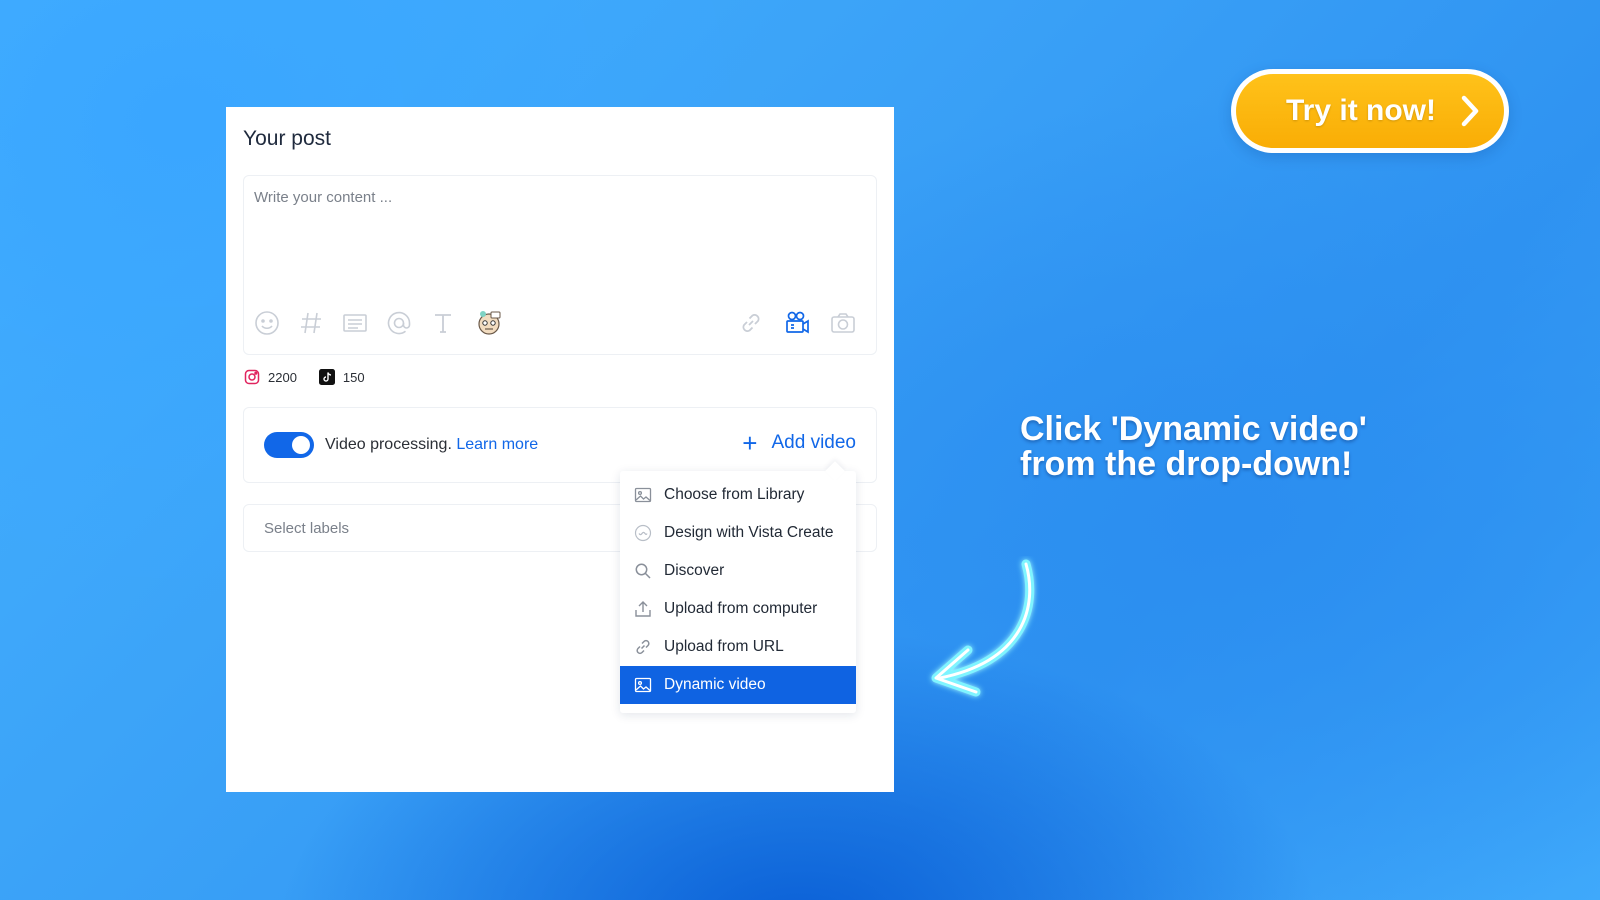  Describe the element at coordinates (289, 445) in the screenshot. I see `video-processing-toggle` at that location.